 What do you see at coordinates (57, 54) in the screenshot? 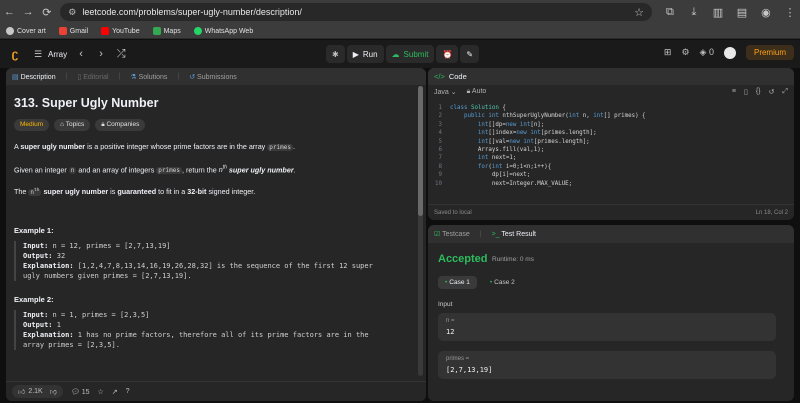
I see `problem-list-label: Array` at bounding box center [57, 54].